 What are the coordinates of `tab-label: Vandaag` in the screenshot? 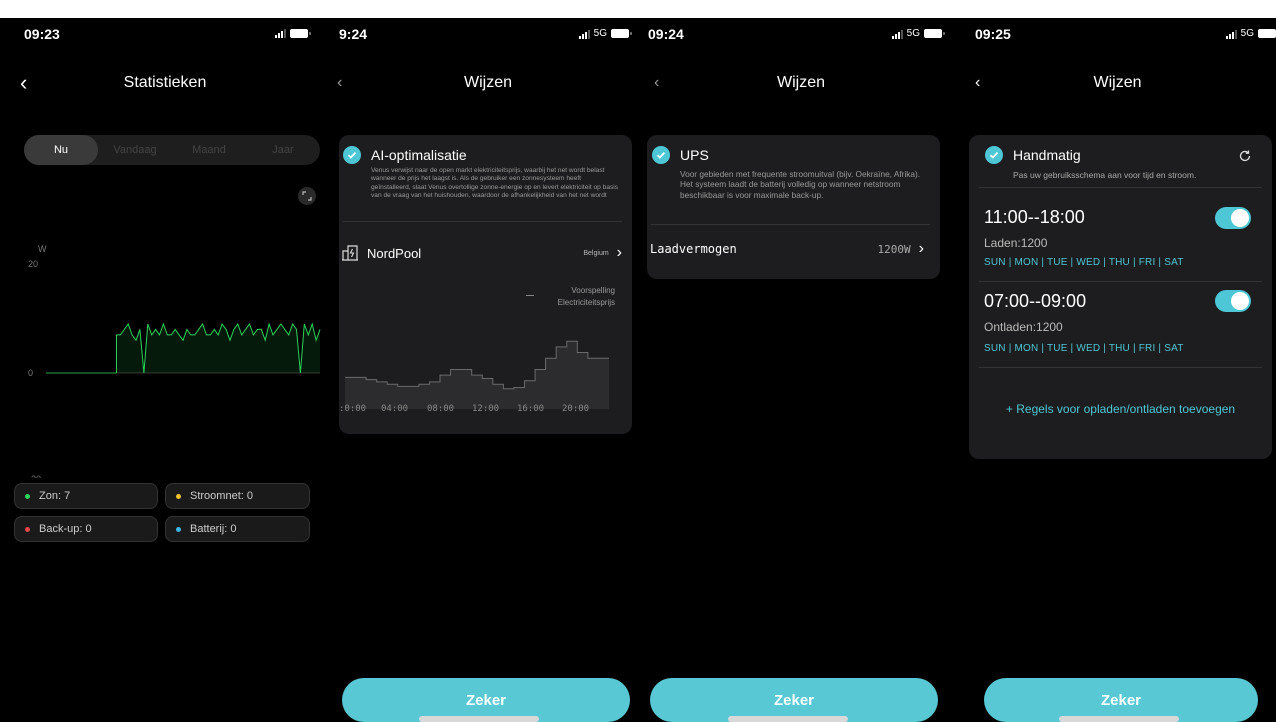 It's located at (135, 150).